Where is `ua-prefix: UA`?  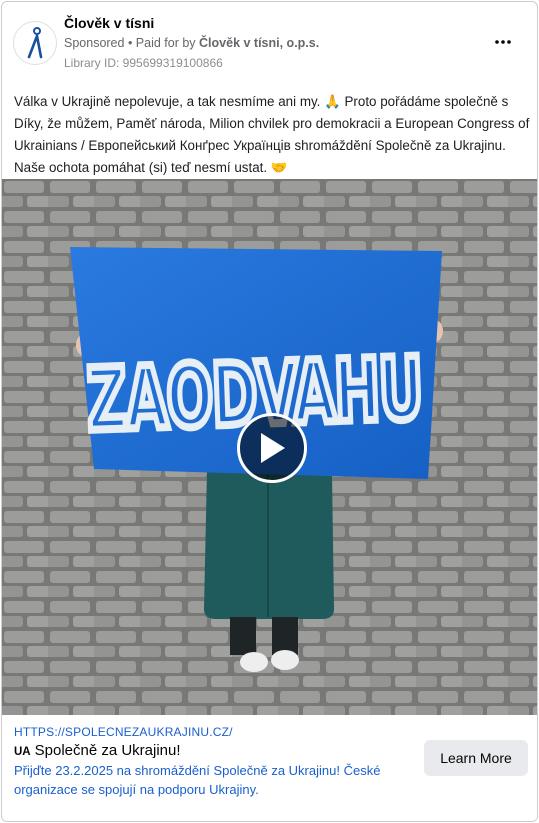 ua-prefix: UA is located at coordinates (22, 752).